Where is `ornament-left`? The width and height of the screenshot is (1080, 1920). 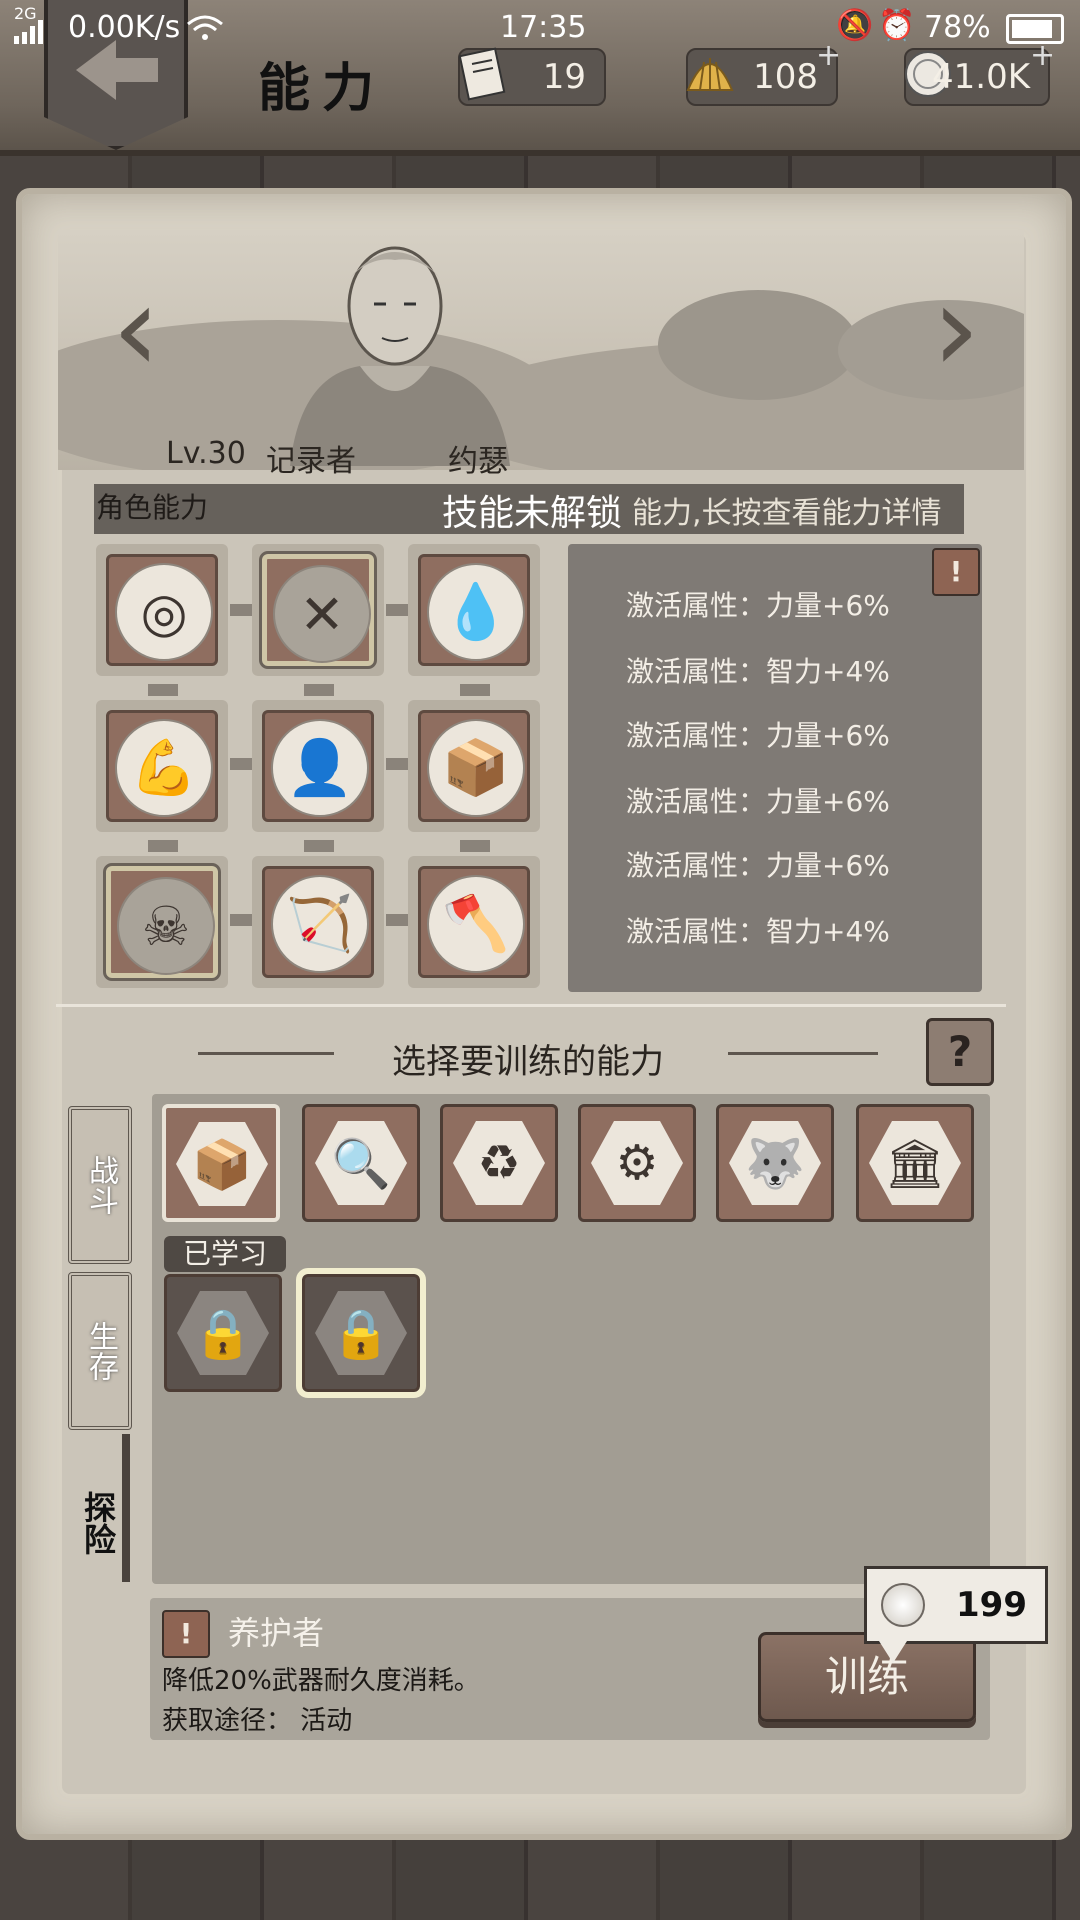
ornament-left is located at coordinates (266, 1053).